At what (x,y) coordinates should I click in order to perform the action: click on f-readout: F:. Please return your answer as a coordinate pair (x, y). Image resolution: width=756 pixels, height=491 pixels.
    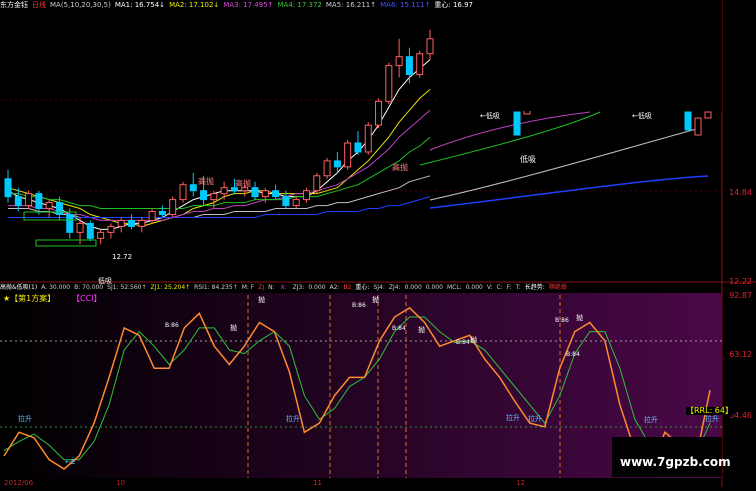
    Looking at the image, I should click on (509, 287).